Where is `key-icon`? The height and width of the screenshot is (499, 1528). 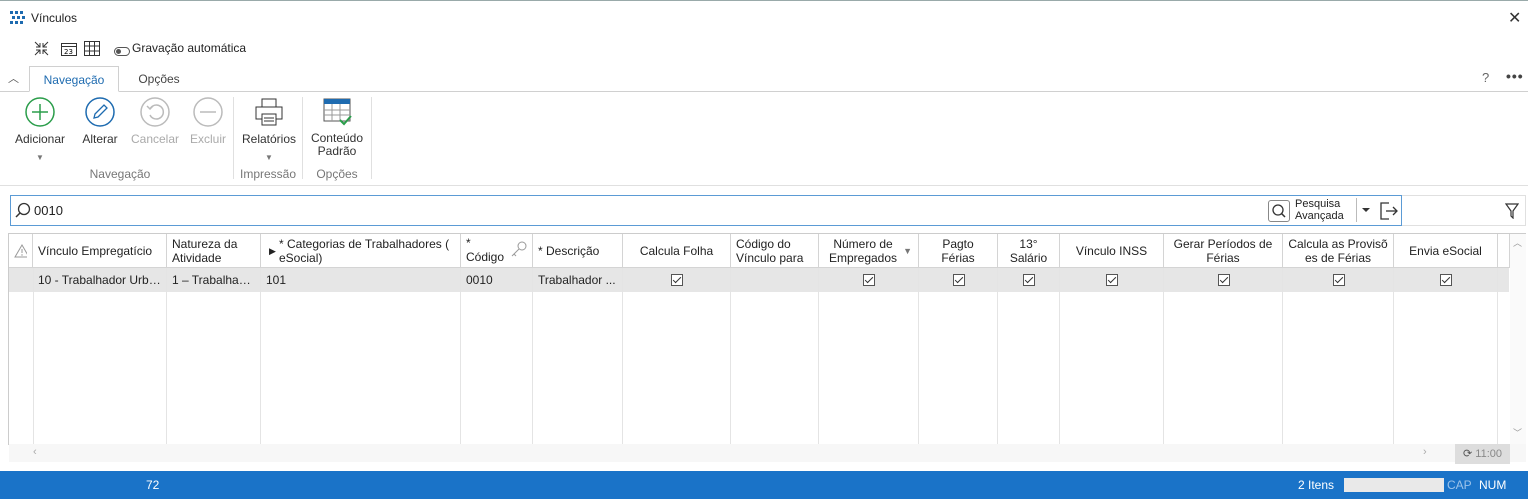 key-icon is located at coordinates (519, 249).